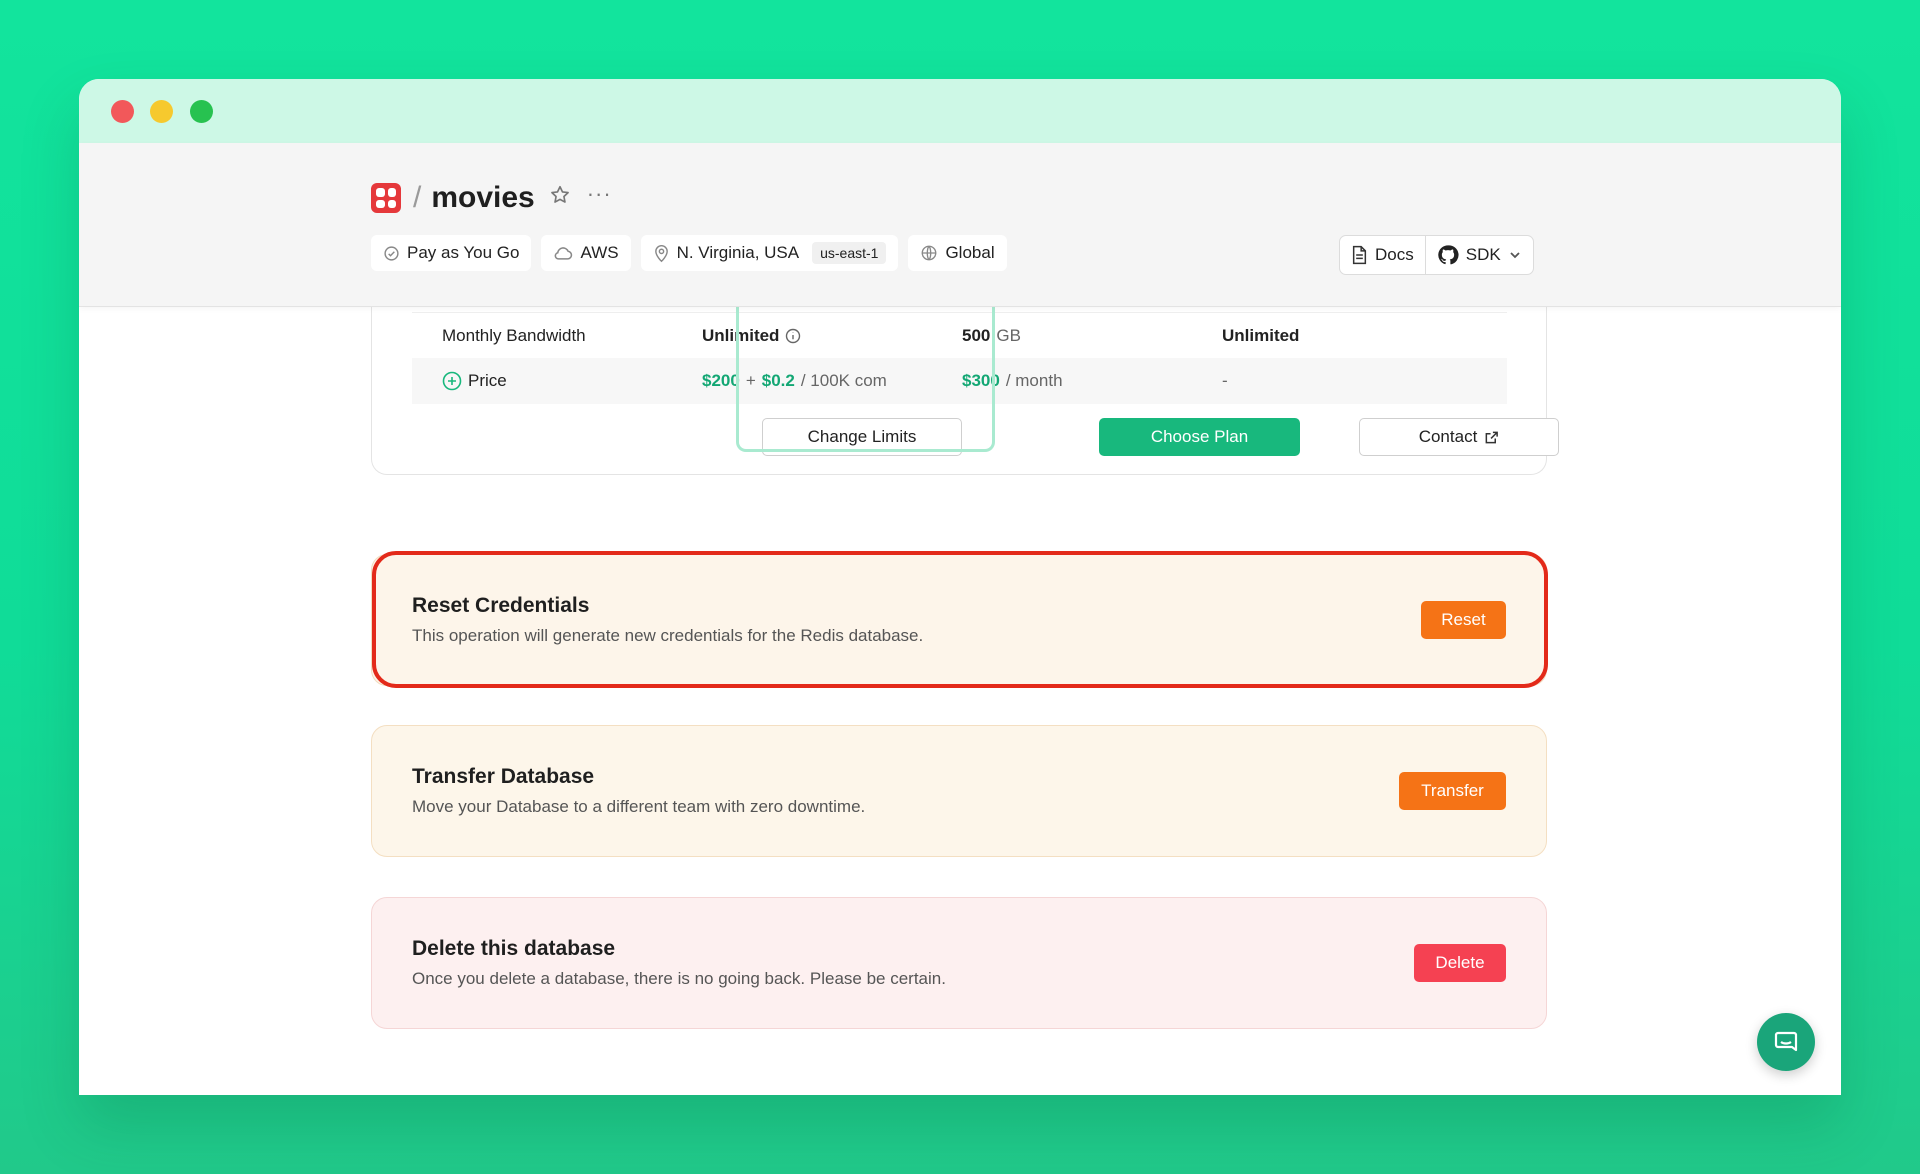  What do you see at coordinates (981, 380) in the screenshot?
I see `fixed-price: $300` at bounding box center [981, 380].